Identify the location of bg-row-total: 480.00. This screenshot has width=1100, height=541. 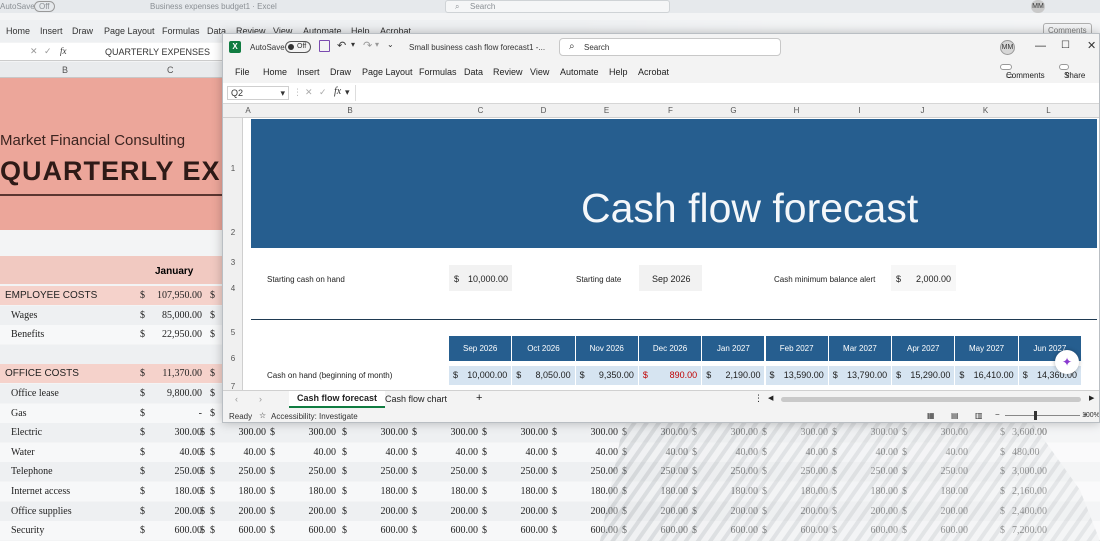
(1026, 452).